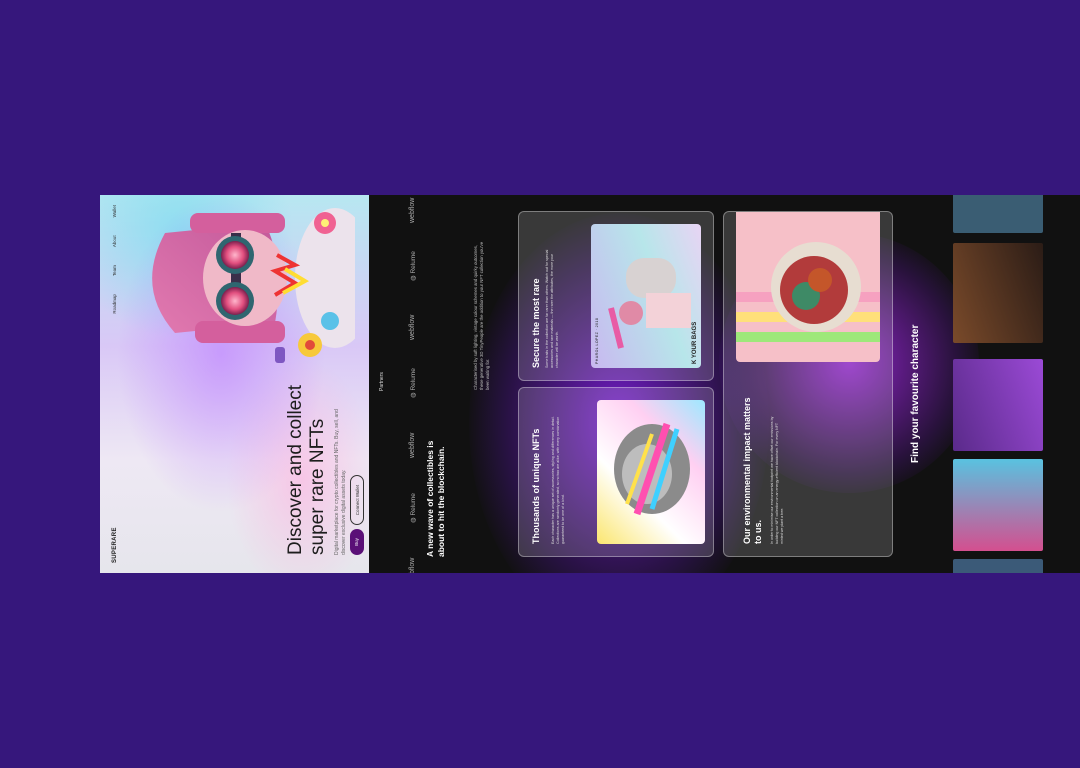 The height and width of the screenshot is (768, 1080). What do you see at coordinates (357, 500) in the screenshot?
I see `connect-wallet-button: Connect Wallet` at bounding box center [357, 500].